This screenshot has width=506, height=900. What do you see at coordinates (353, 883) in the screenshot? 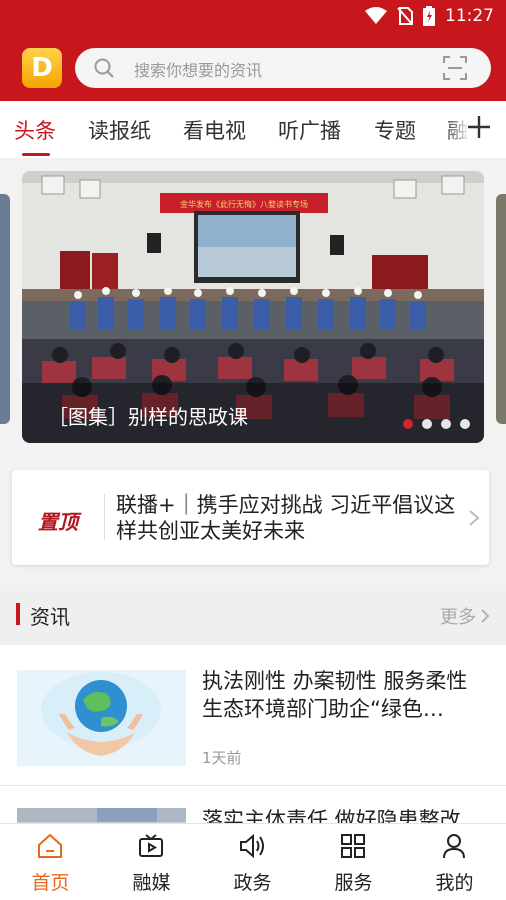
I see `nav-label: 服务` at bounding box center [353, 883].